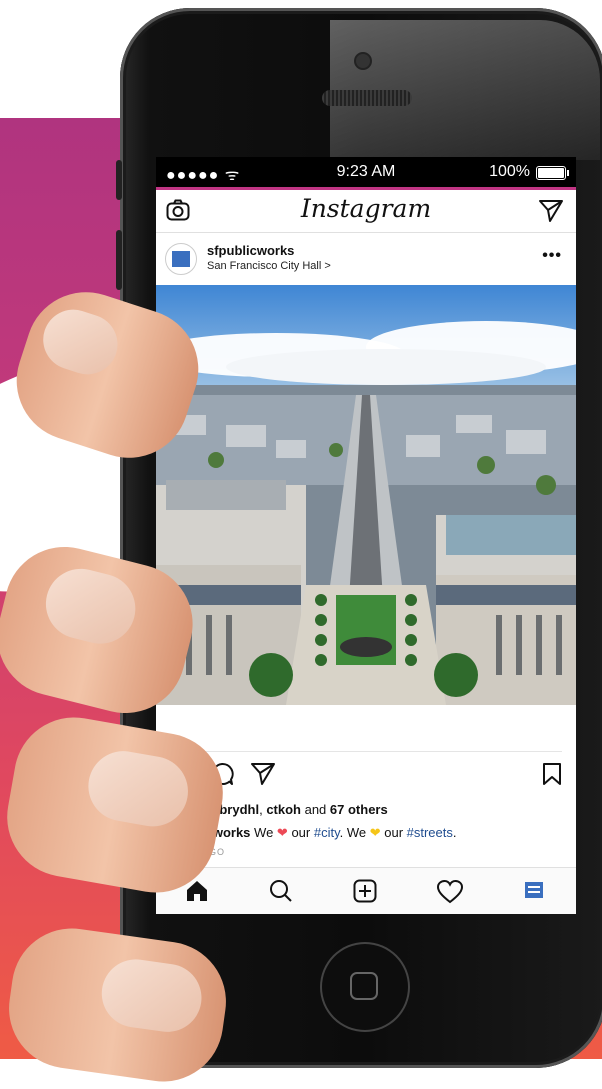  What do you see at coordinates (315, 809) in the screenshot?
I see `likes-and: and` at bounding box center [315, 809].